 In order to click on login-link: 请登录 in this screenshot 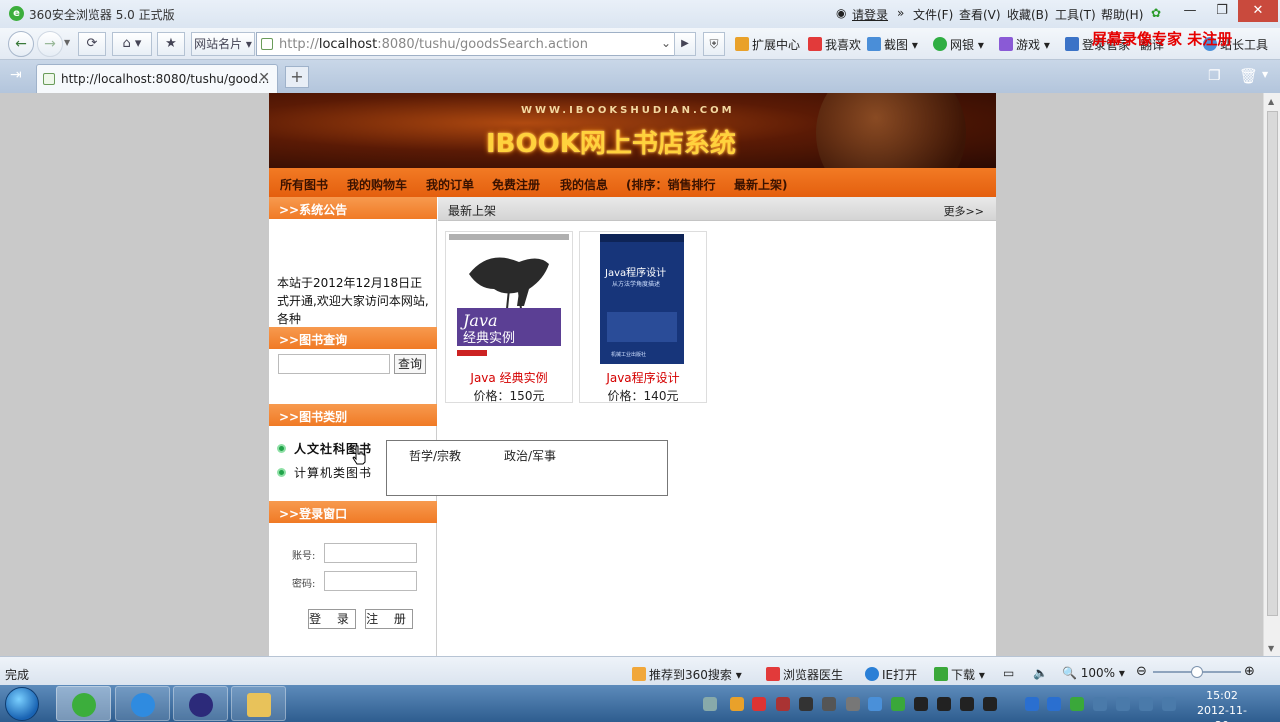, I will do `click(870, 14)`.